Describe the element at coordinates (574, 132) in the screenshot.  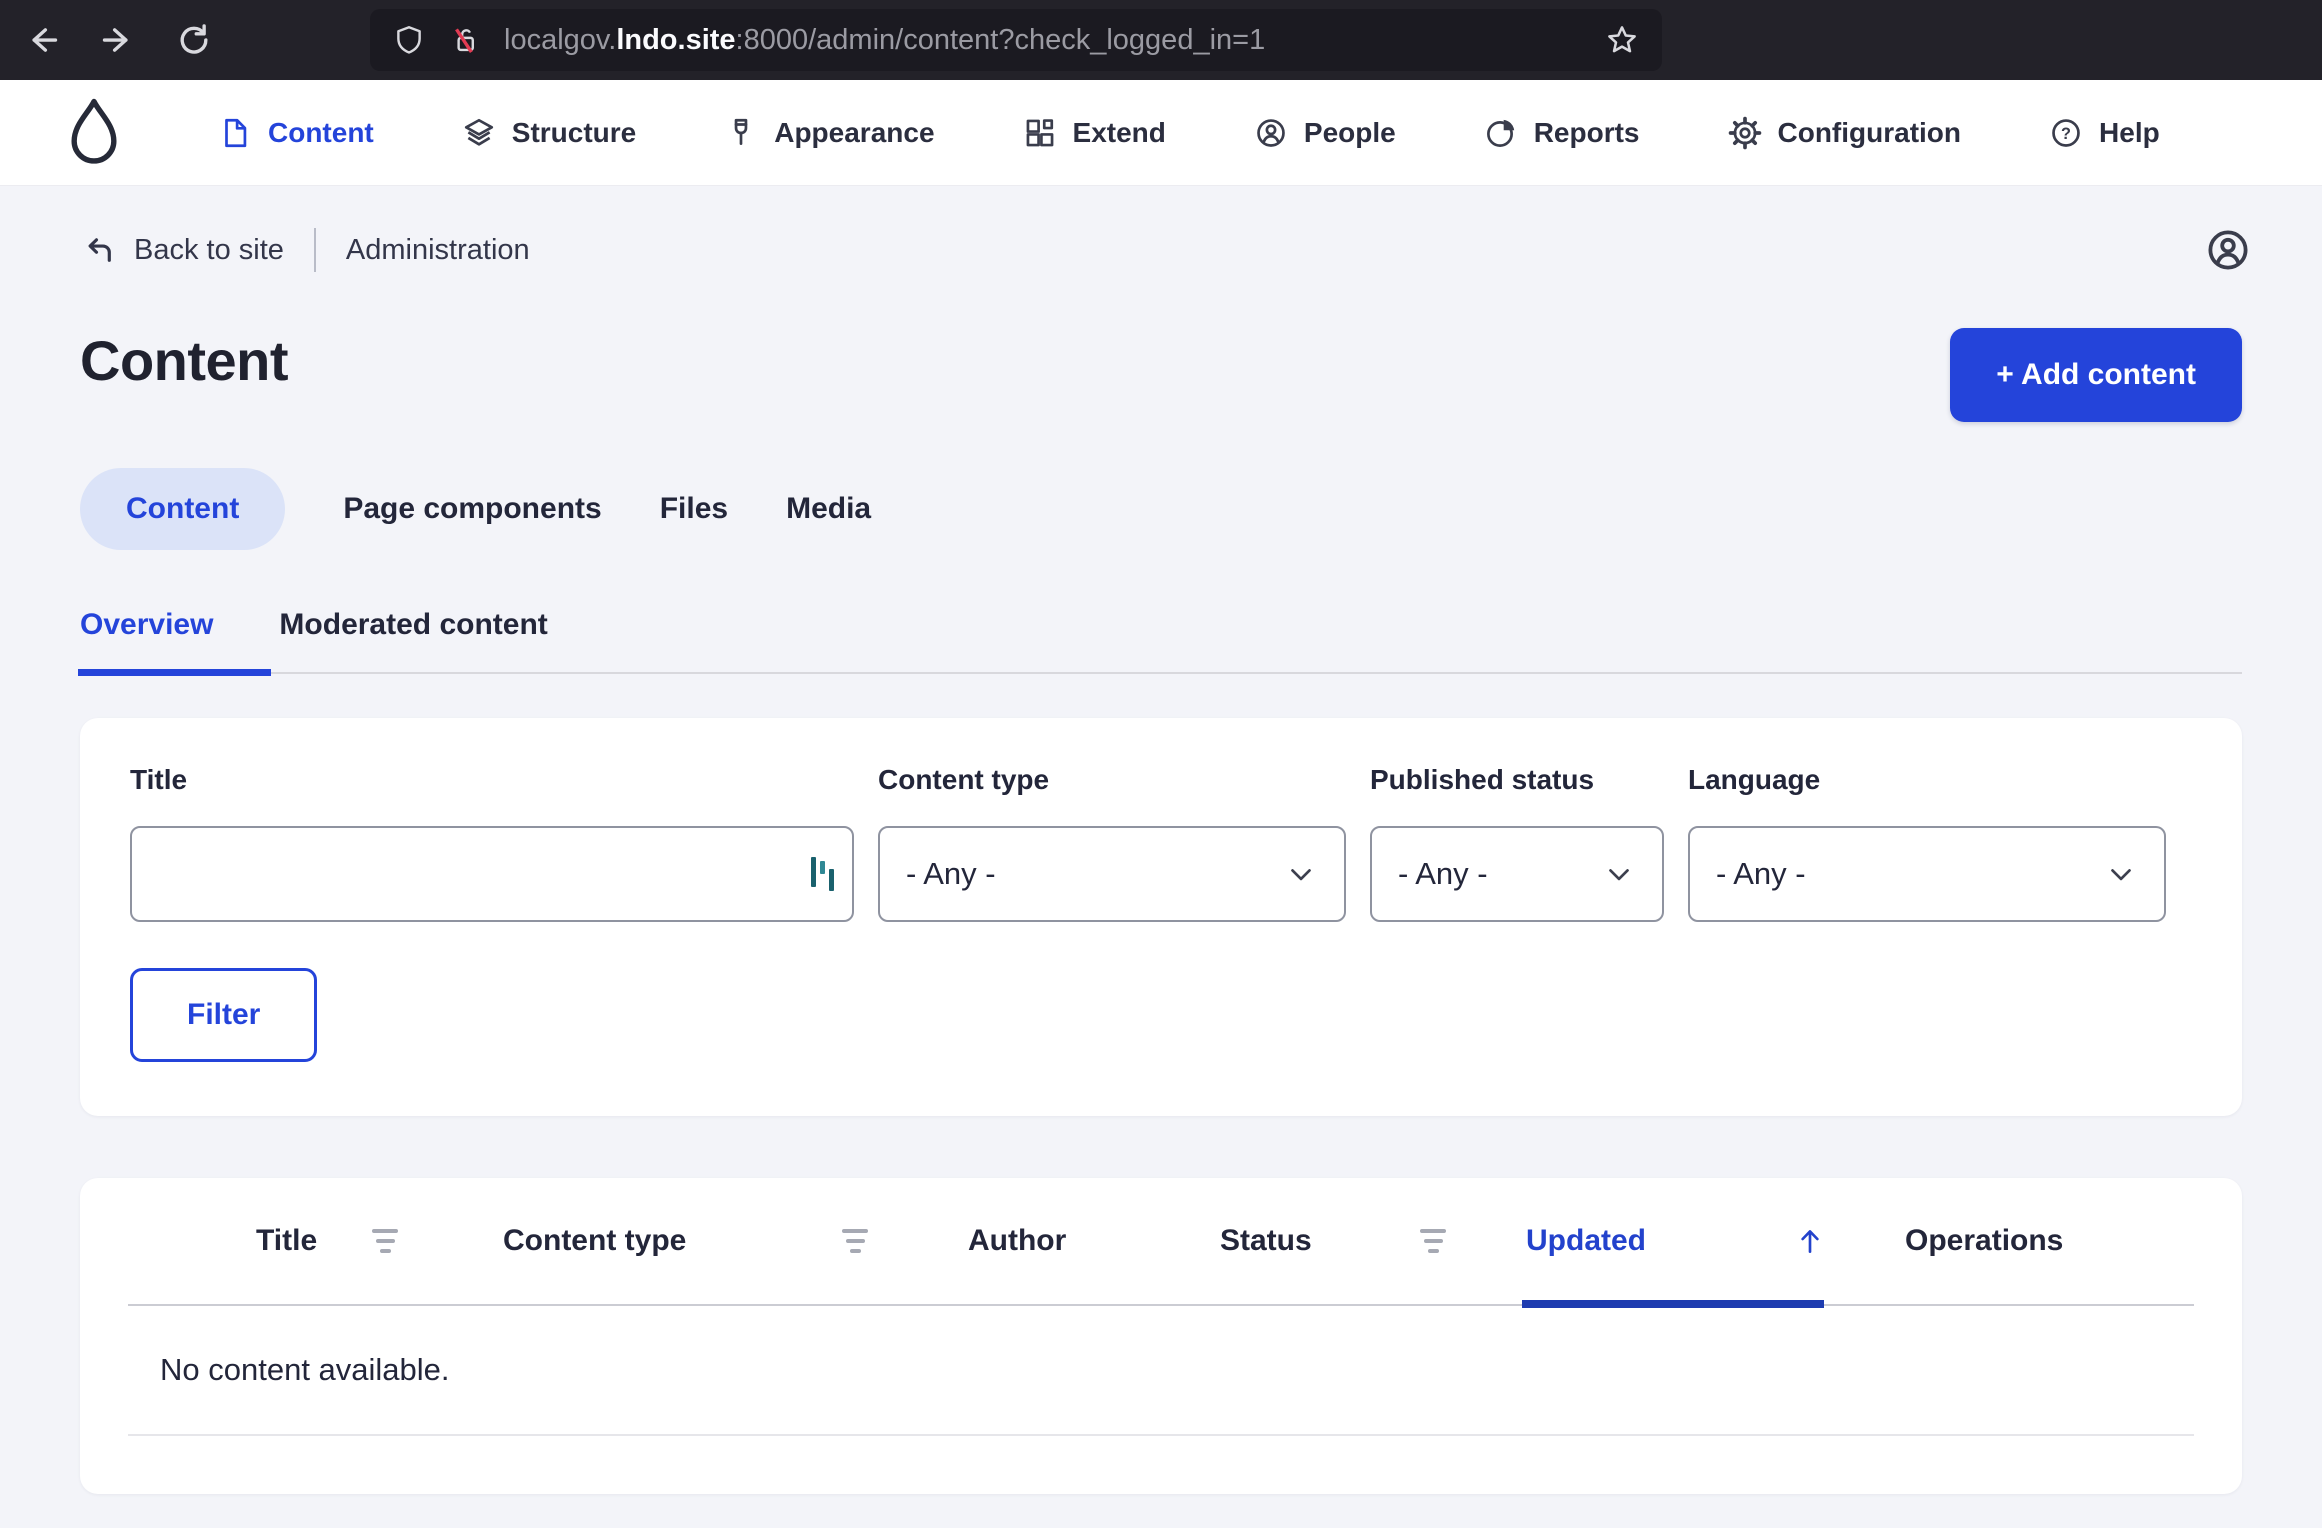
I see `toolbar-item-label: Structure` at that location.